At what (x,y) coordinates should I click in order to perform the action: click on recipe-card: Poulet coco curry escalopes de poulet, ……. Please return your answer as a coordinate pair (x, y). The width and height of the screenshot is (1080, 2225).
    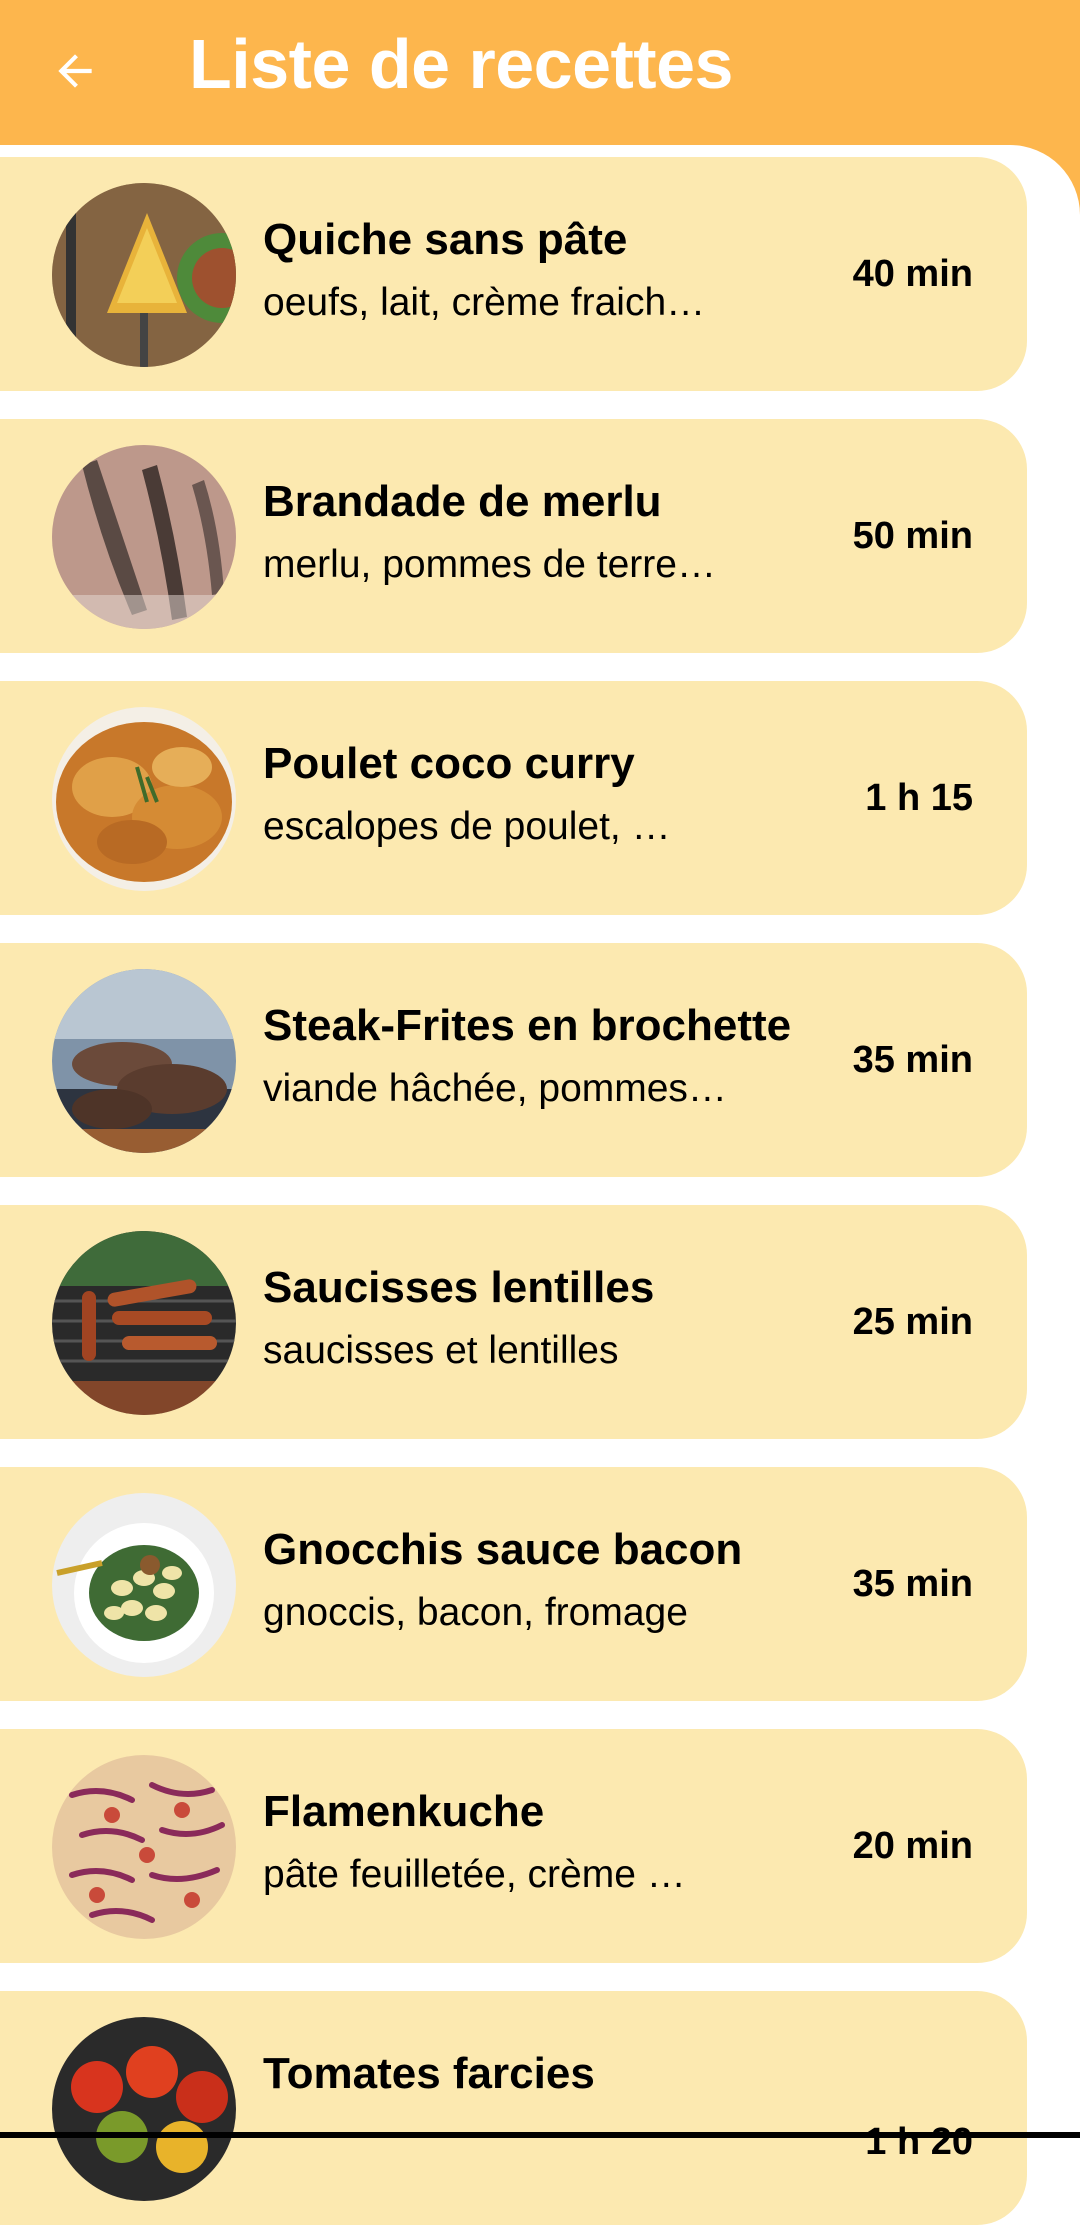
    Looking at the image, I should click on (513, 798).